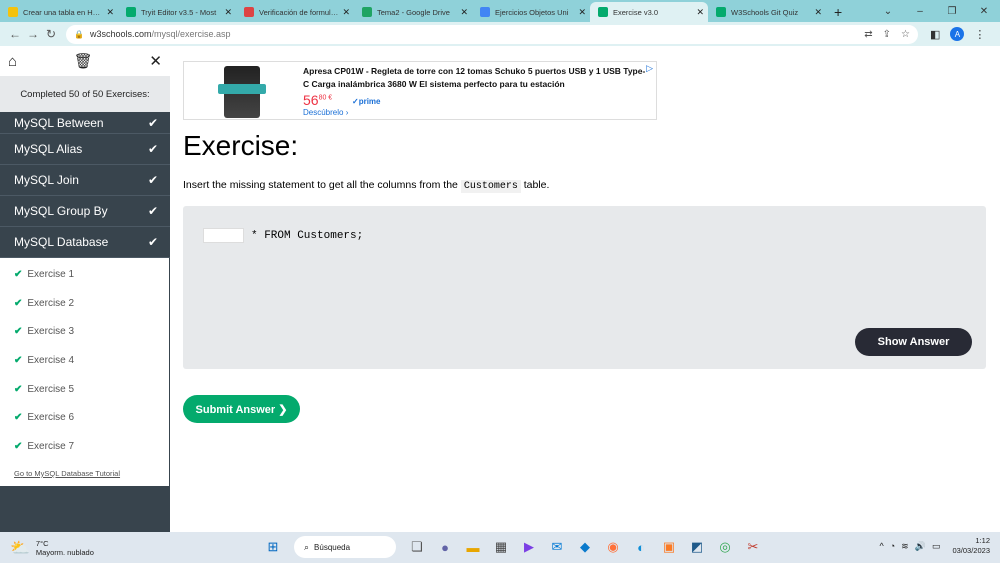 Image resolution: width=1000 pixels, height=563 pixels. What do you see at coordinates (242, 92) in the screenshot?
I see `product-image` at bounding box center [242, 92].